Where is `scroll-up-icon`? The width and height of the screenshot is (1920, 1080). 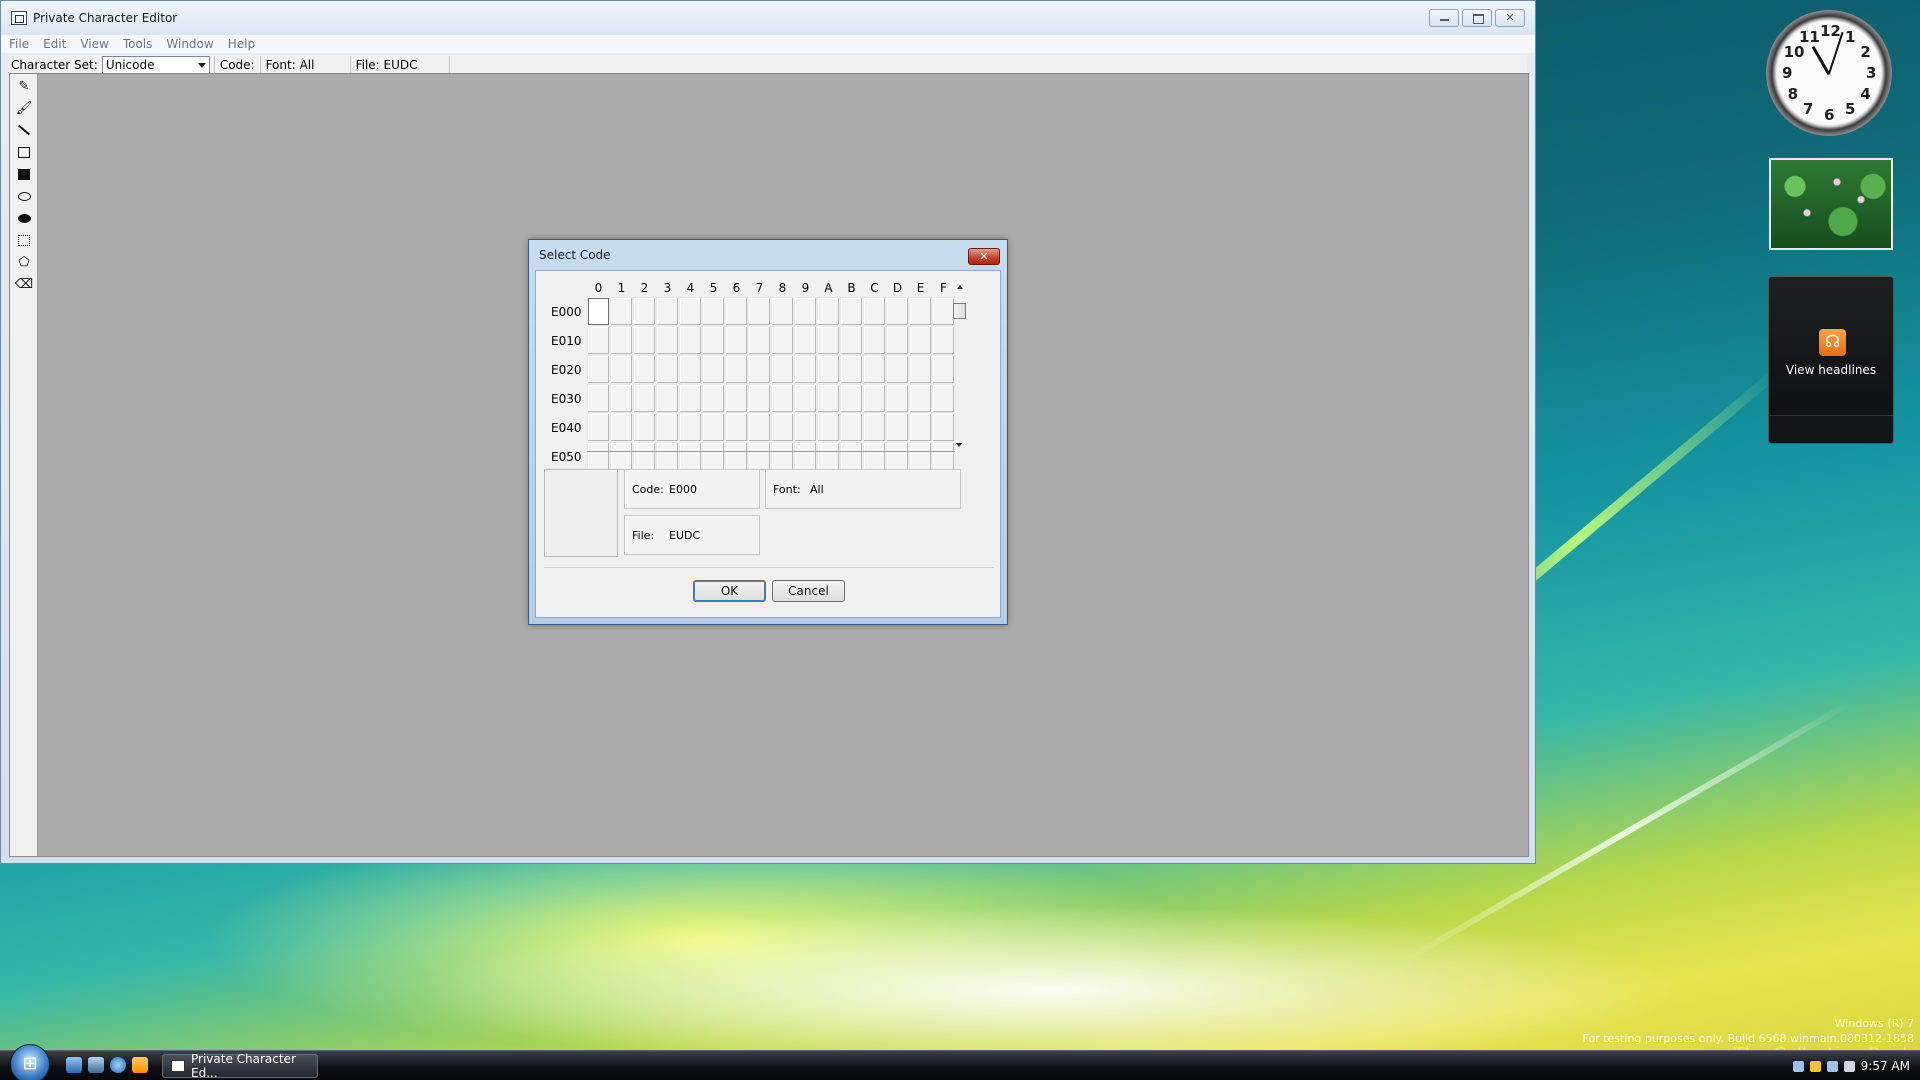 scroll-up-icon is located at coordinates (959, 287).